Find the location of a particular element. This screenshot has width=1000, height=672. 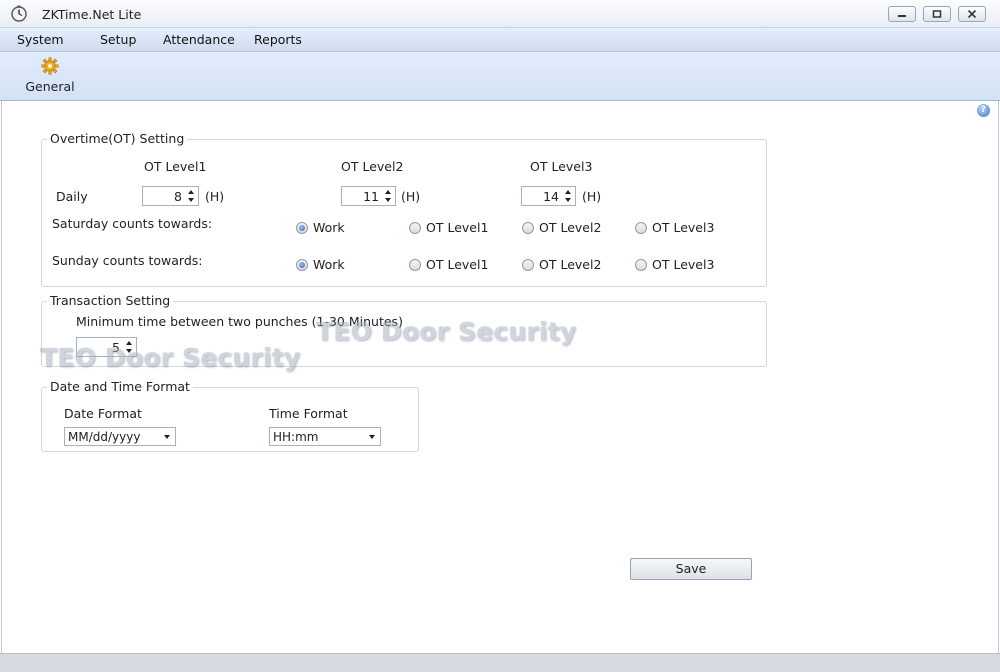

date-format-select: MM/dd/yyyy is located at coordinates (120, 436).